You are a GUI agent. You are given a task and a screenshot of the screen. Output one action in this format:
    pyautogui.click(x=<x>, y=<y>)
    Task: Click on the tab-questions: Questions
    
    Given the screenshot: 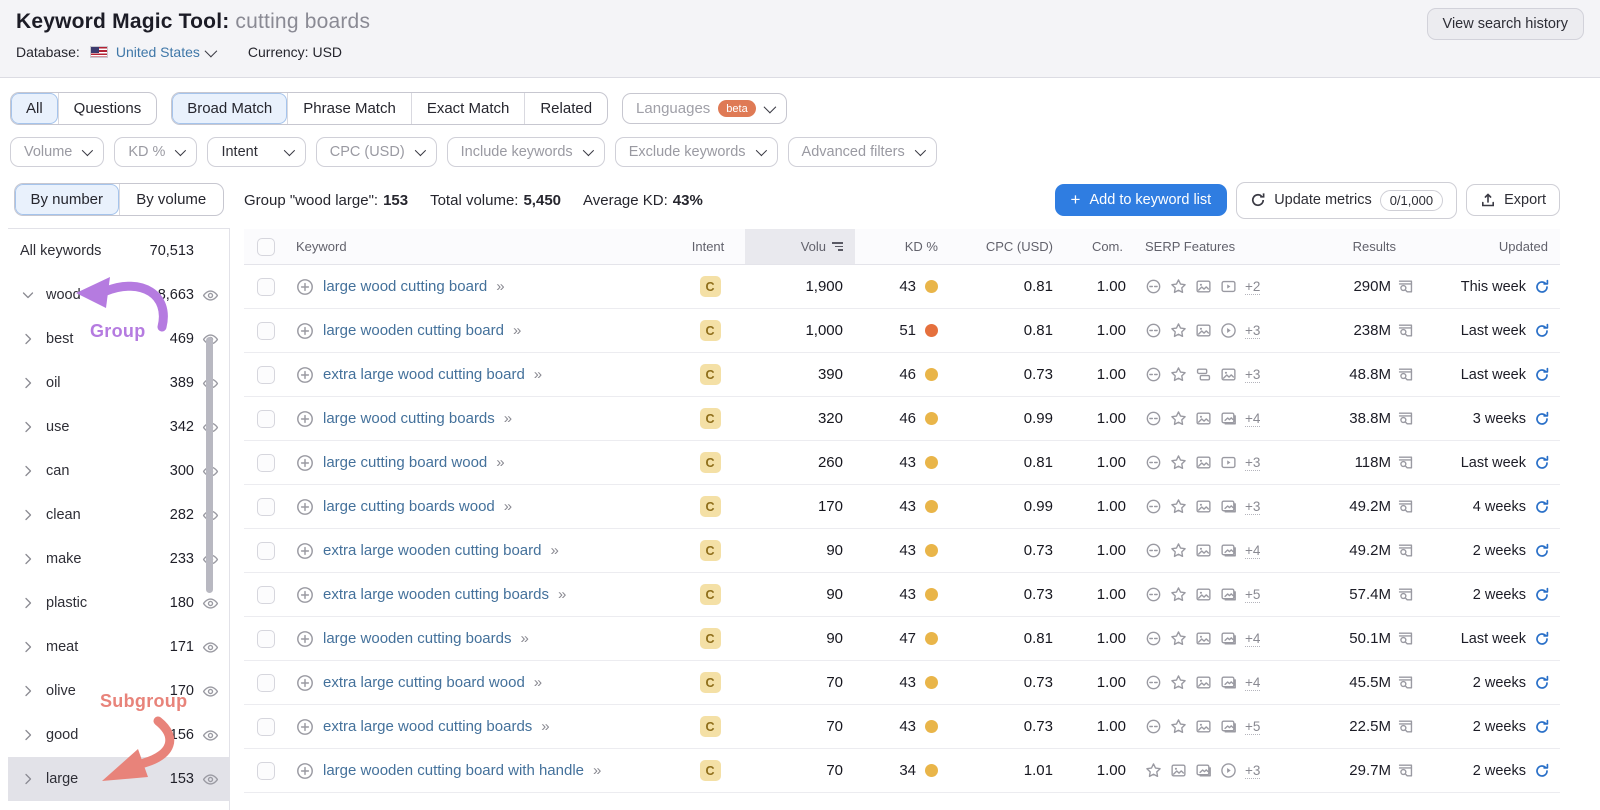 What is the action you would take?
    pyautogui.click(x=107, y=108)
    